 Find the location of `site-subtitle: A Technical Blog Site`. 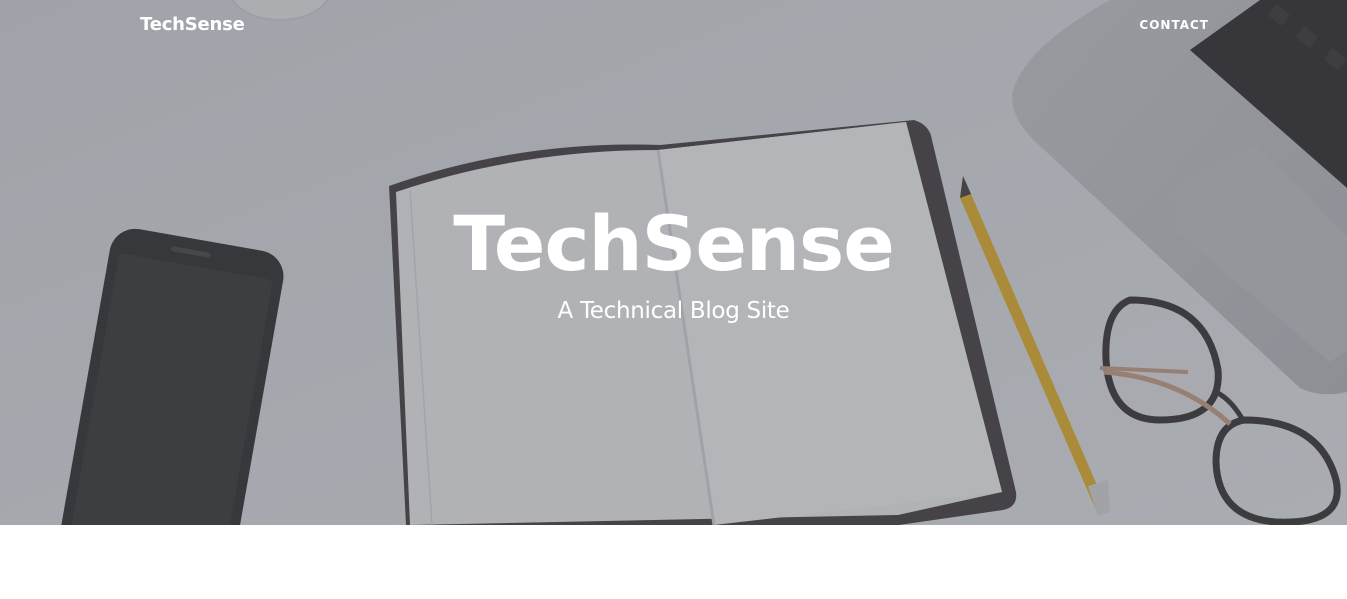

site-subtitle: A Technical Blog Site is located at coordinates (673, 311).